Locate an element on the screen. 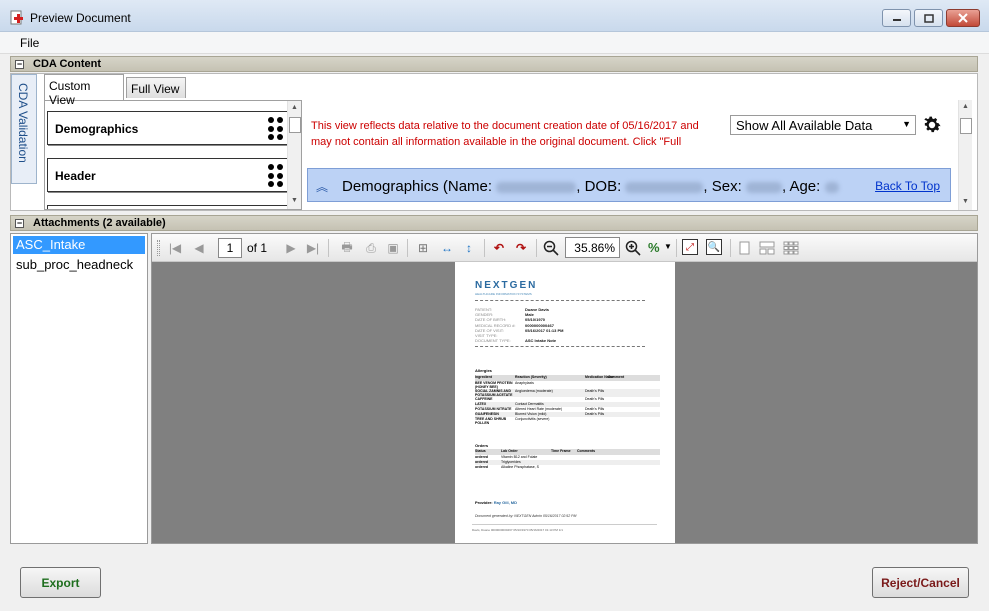  nextgen-logo: NEXTGEN is located at coordinates (506, 285).